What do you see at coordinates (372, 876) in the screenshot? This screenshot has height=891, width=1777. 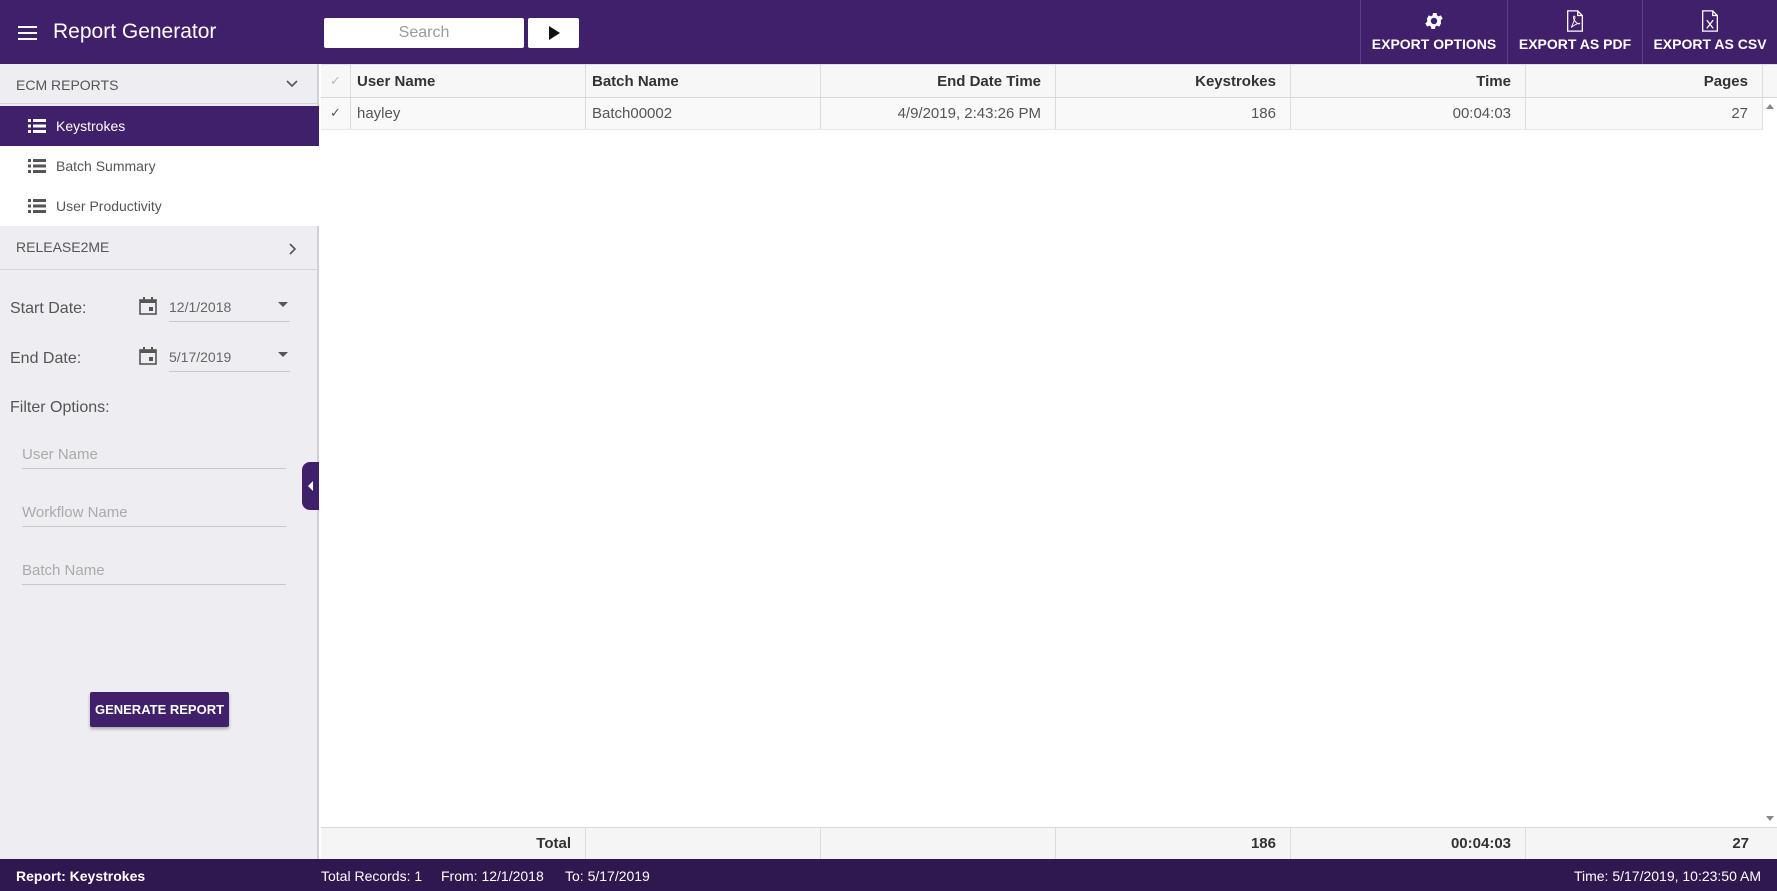 I see `status-total-records: Total Records: 1` at bounding box center [372, 876].